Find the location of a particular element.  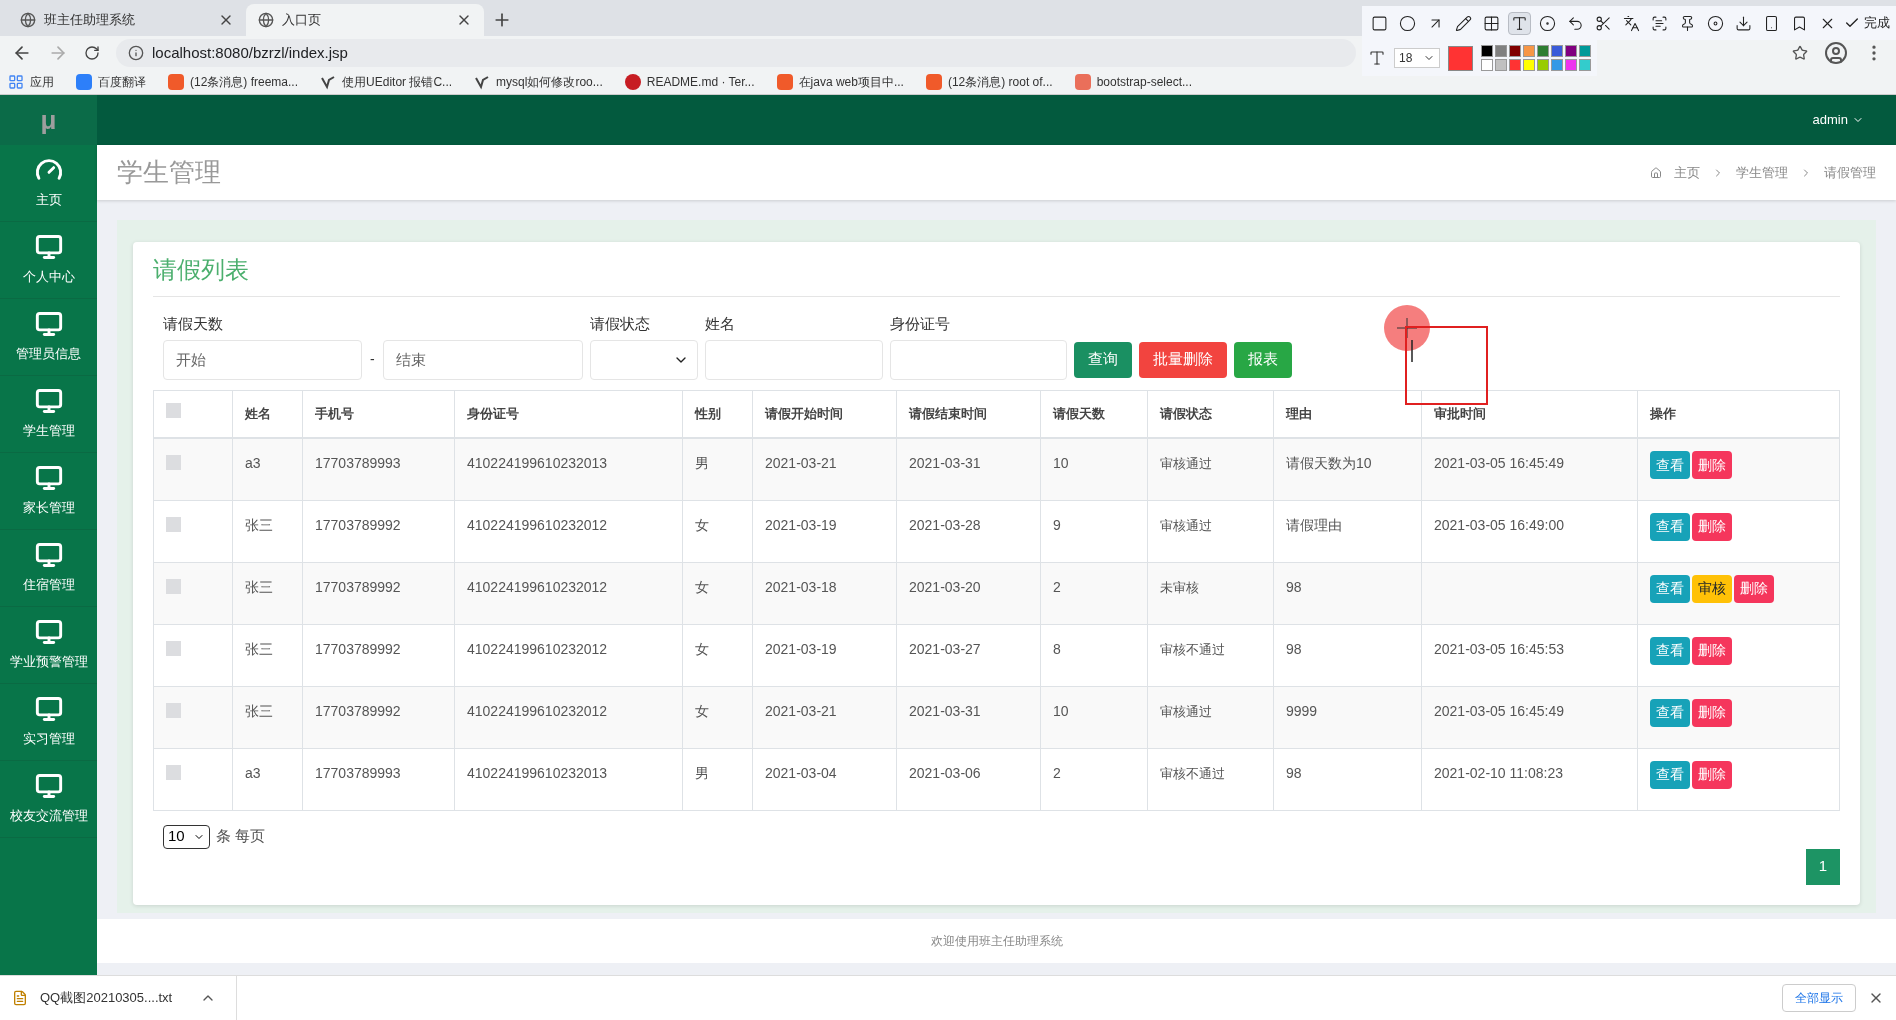

table-cell: 请假理由 is located at coordinates (1314, 524).